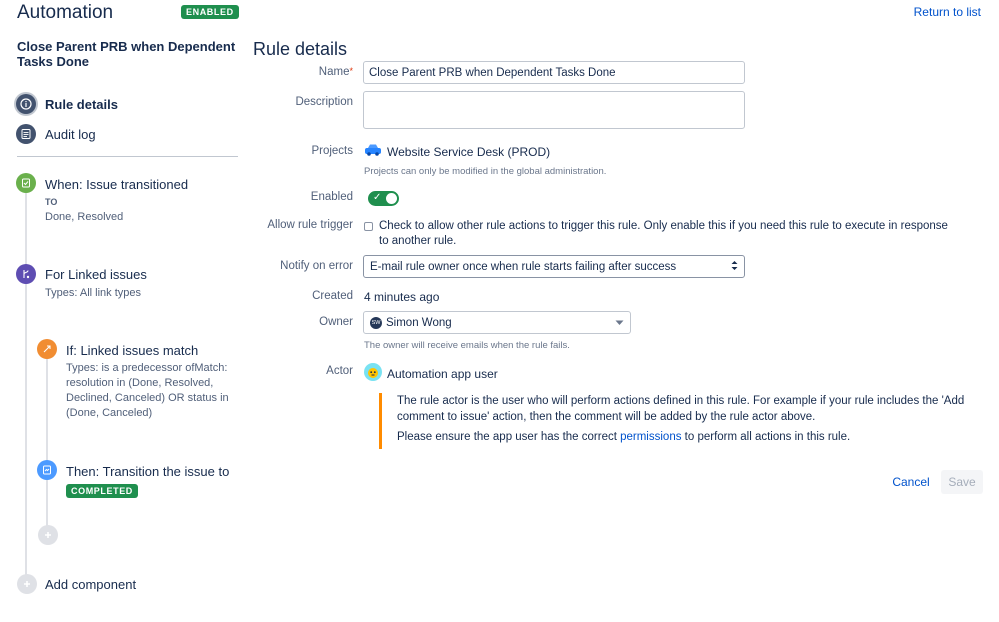 The width and height of the screenshot is (999, 622). I want to click on branch-detail: Types: All link types, so click(93, 293).